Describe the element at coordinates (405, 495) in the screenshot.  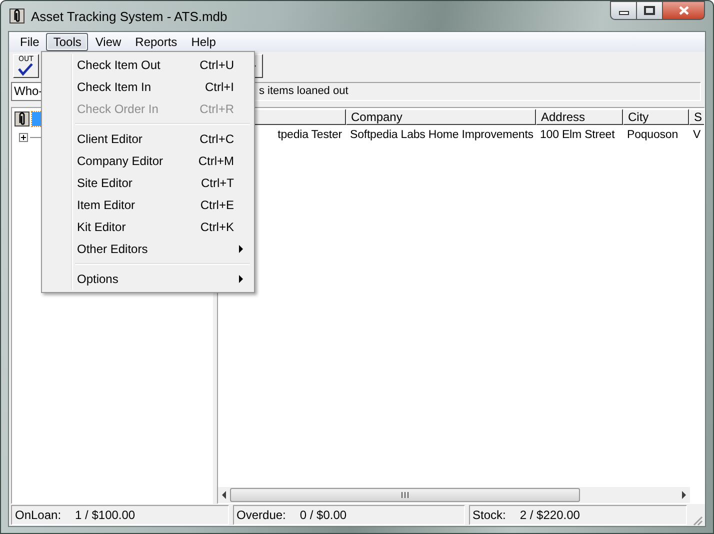
I see `scrollbar-thumb` at that location.